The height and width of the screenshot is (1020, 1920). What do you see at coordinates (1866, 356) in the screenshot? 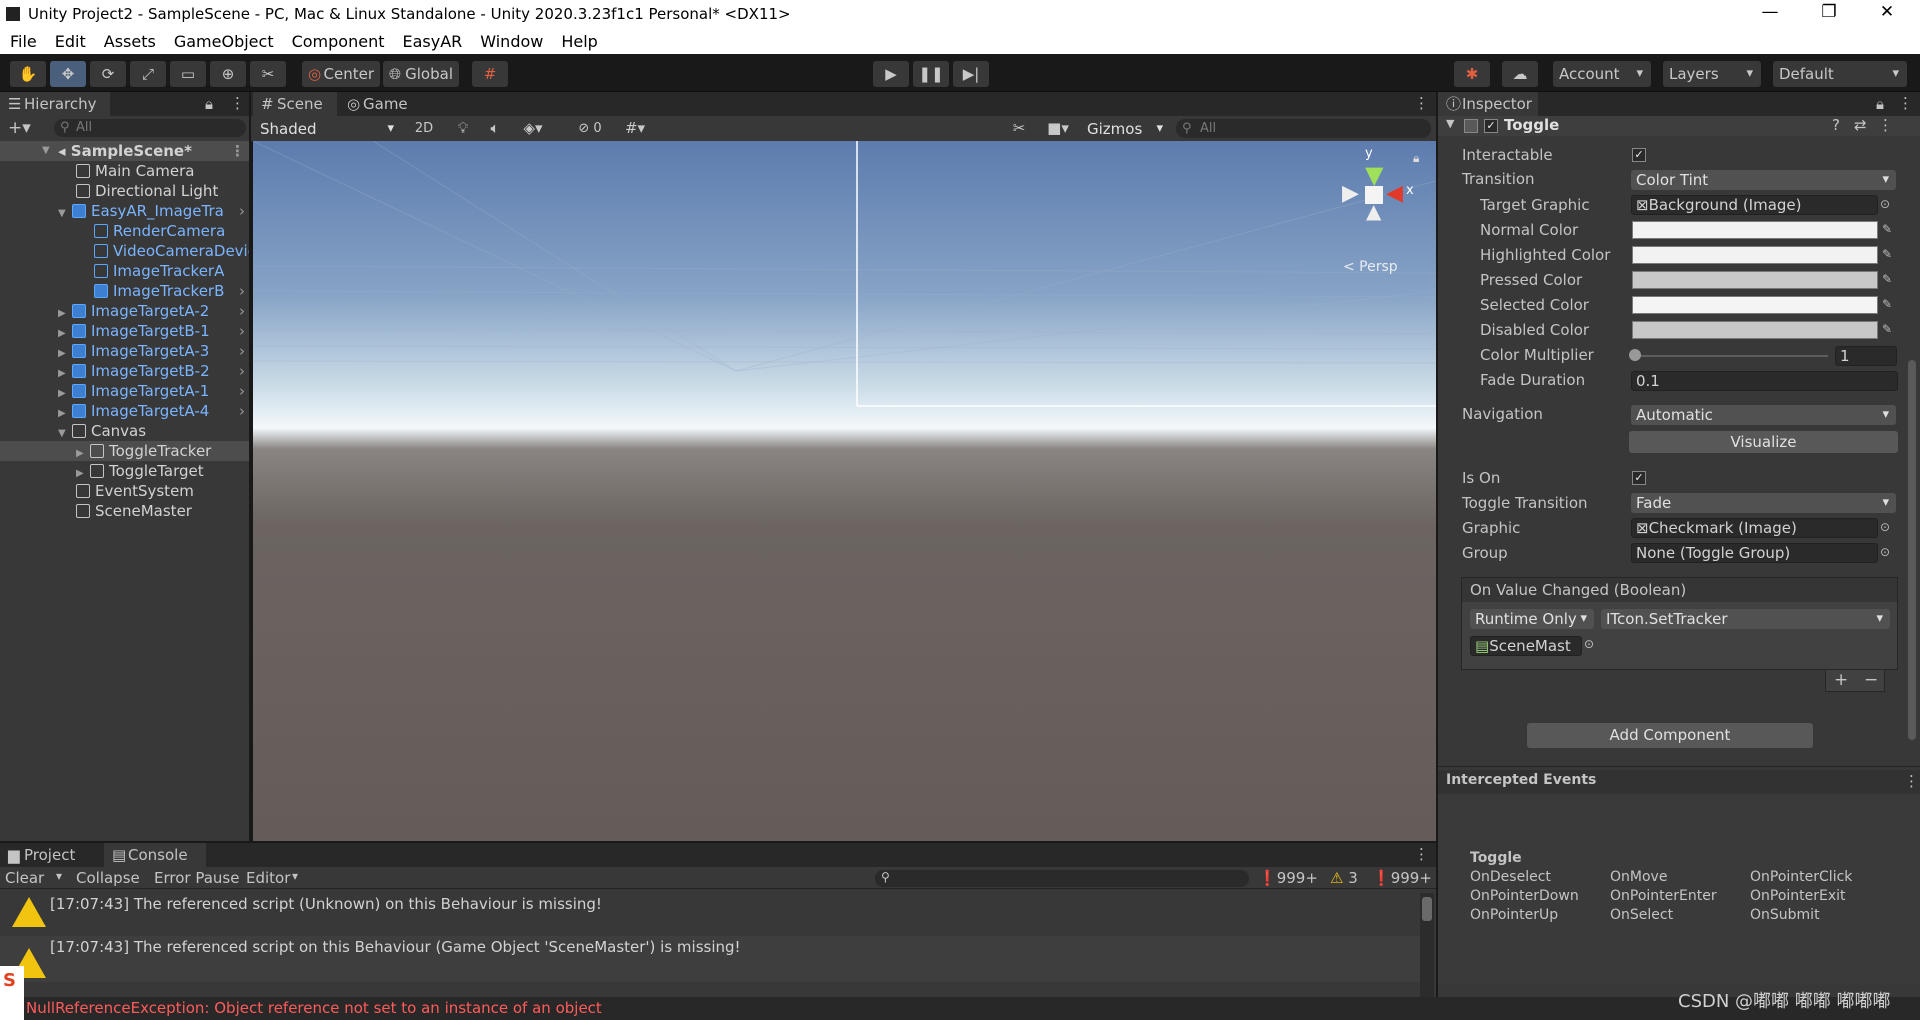
I see `color-multiplier-input: 1` at bounding box center [1866, 356].